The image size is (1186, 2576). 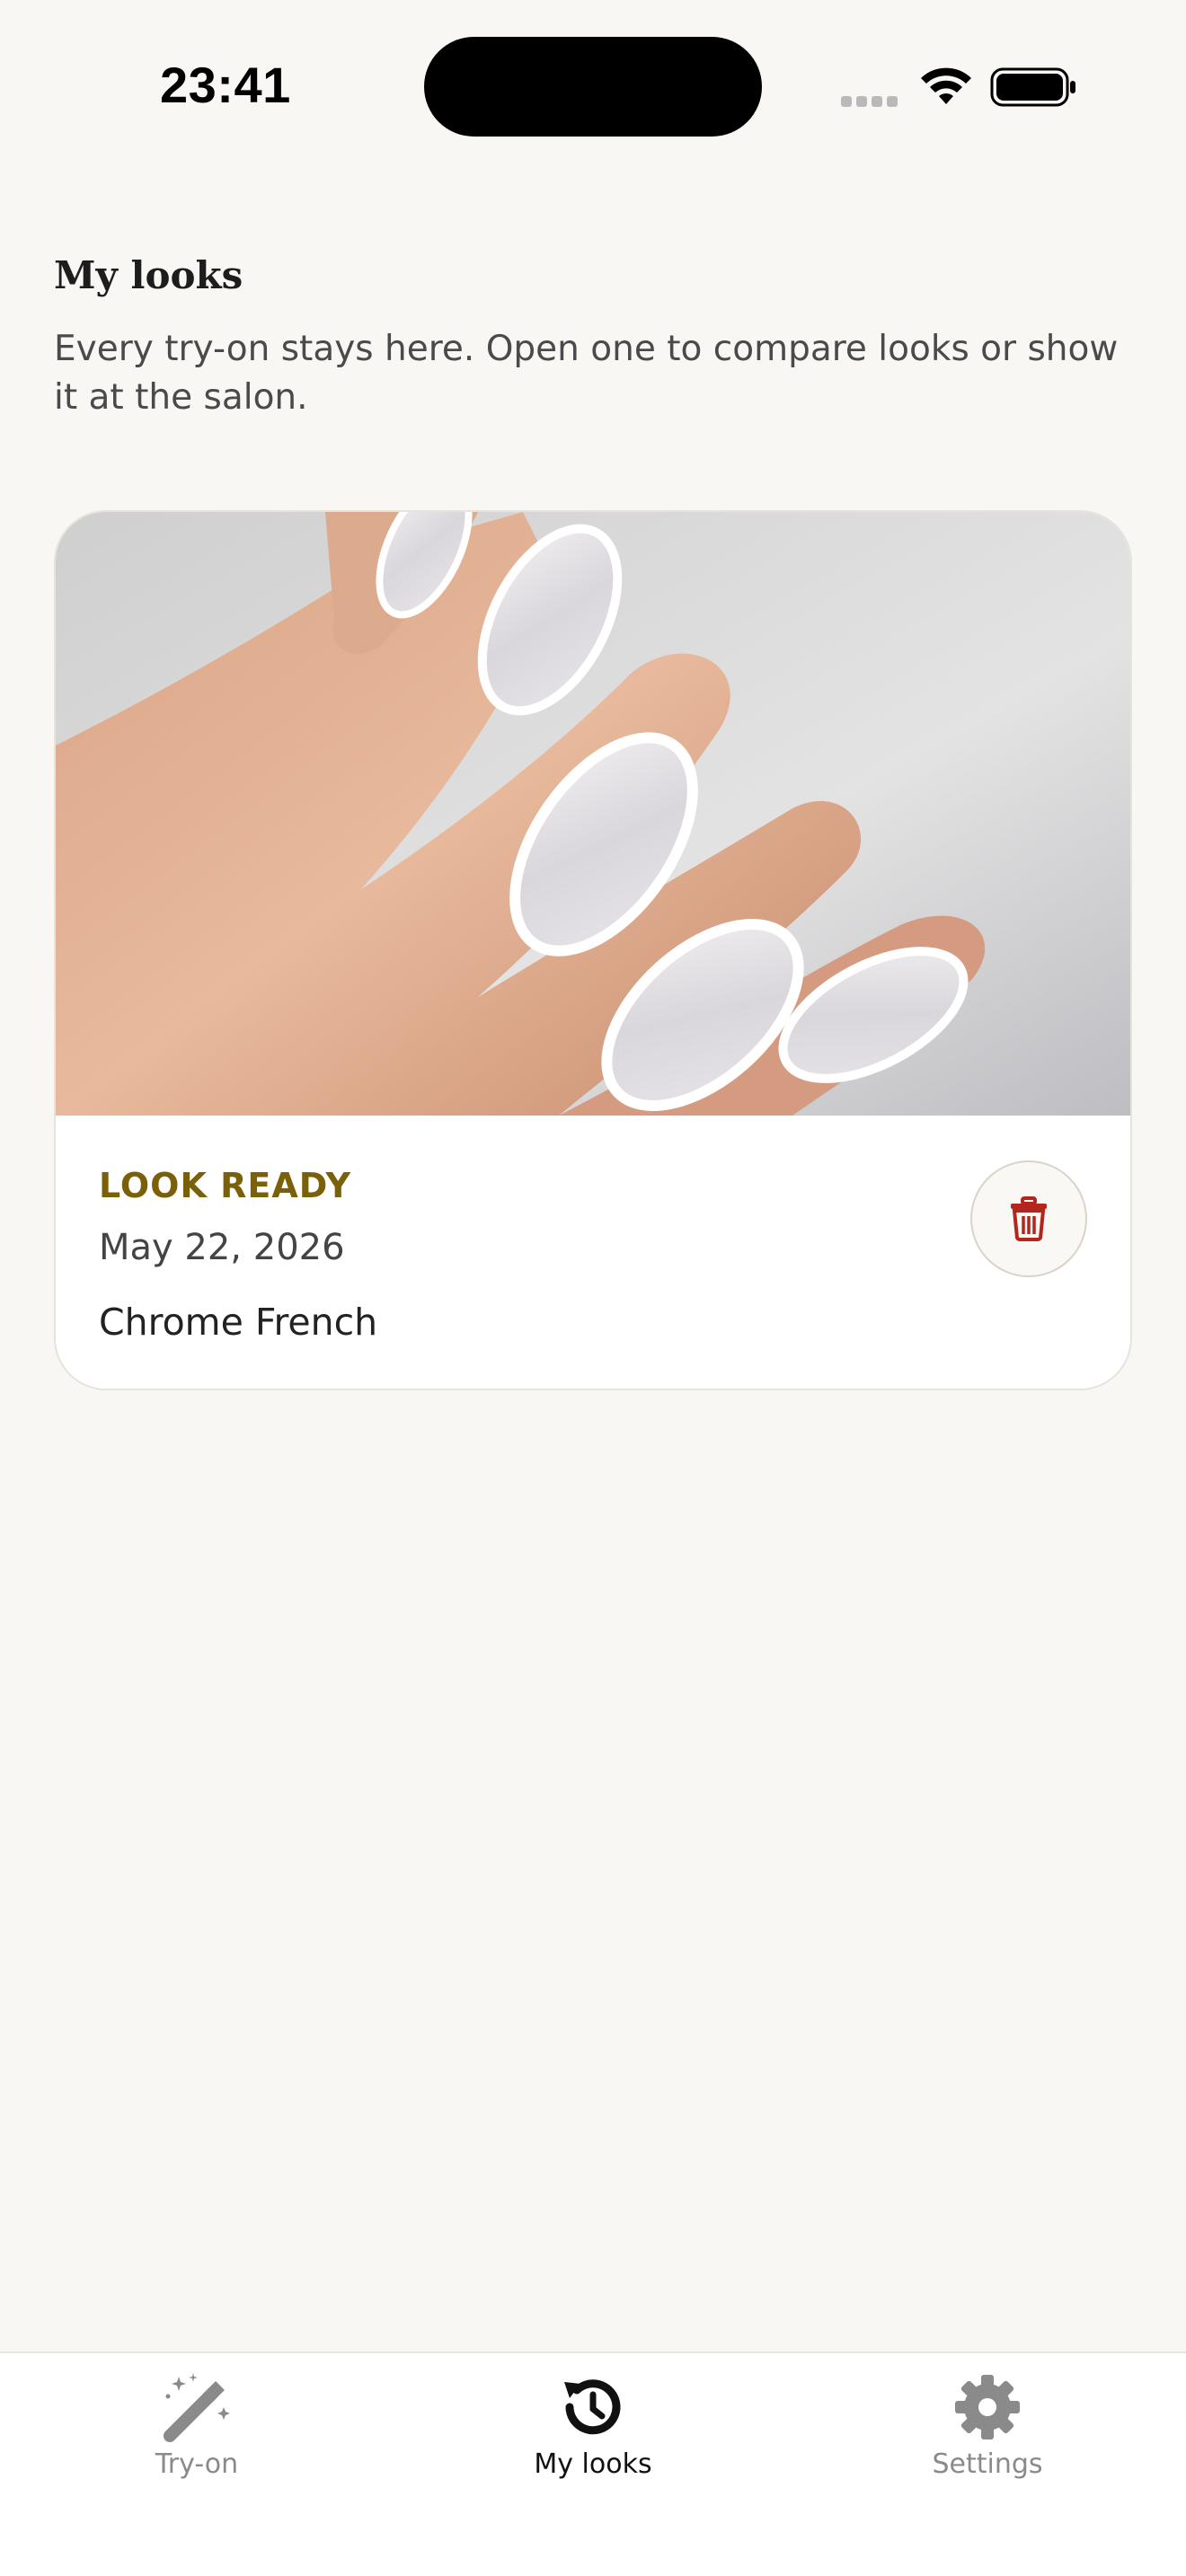 I want to click on tab-try-on: Try-on, so click(x=197, y=2429).